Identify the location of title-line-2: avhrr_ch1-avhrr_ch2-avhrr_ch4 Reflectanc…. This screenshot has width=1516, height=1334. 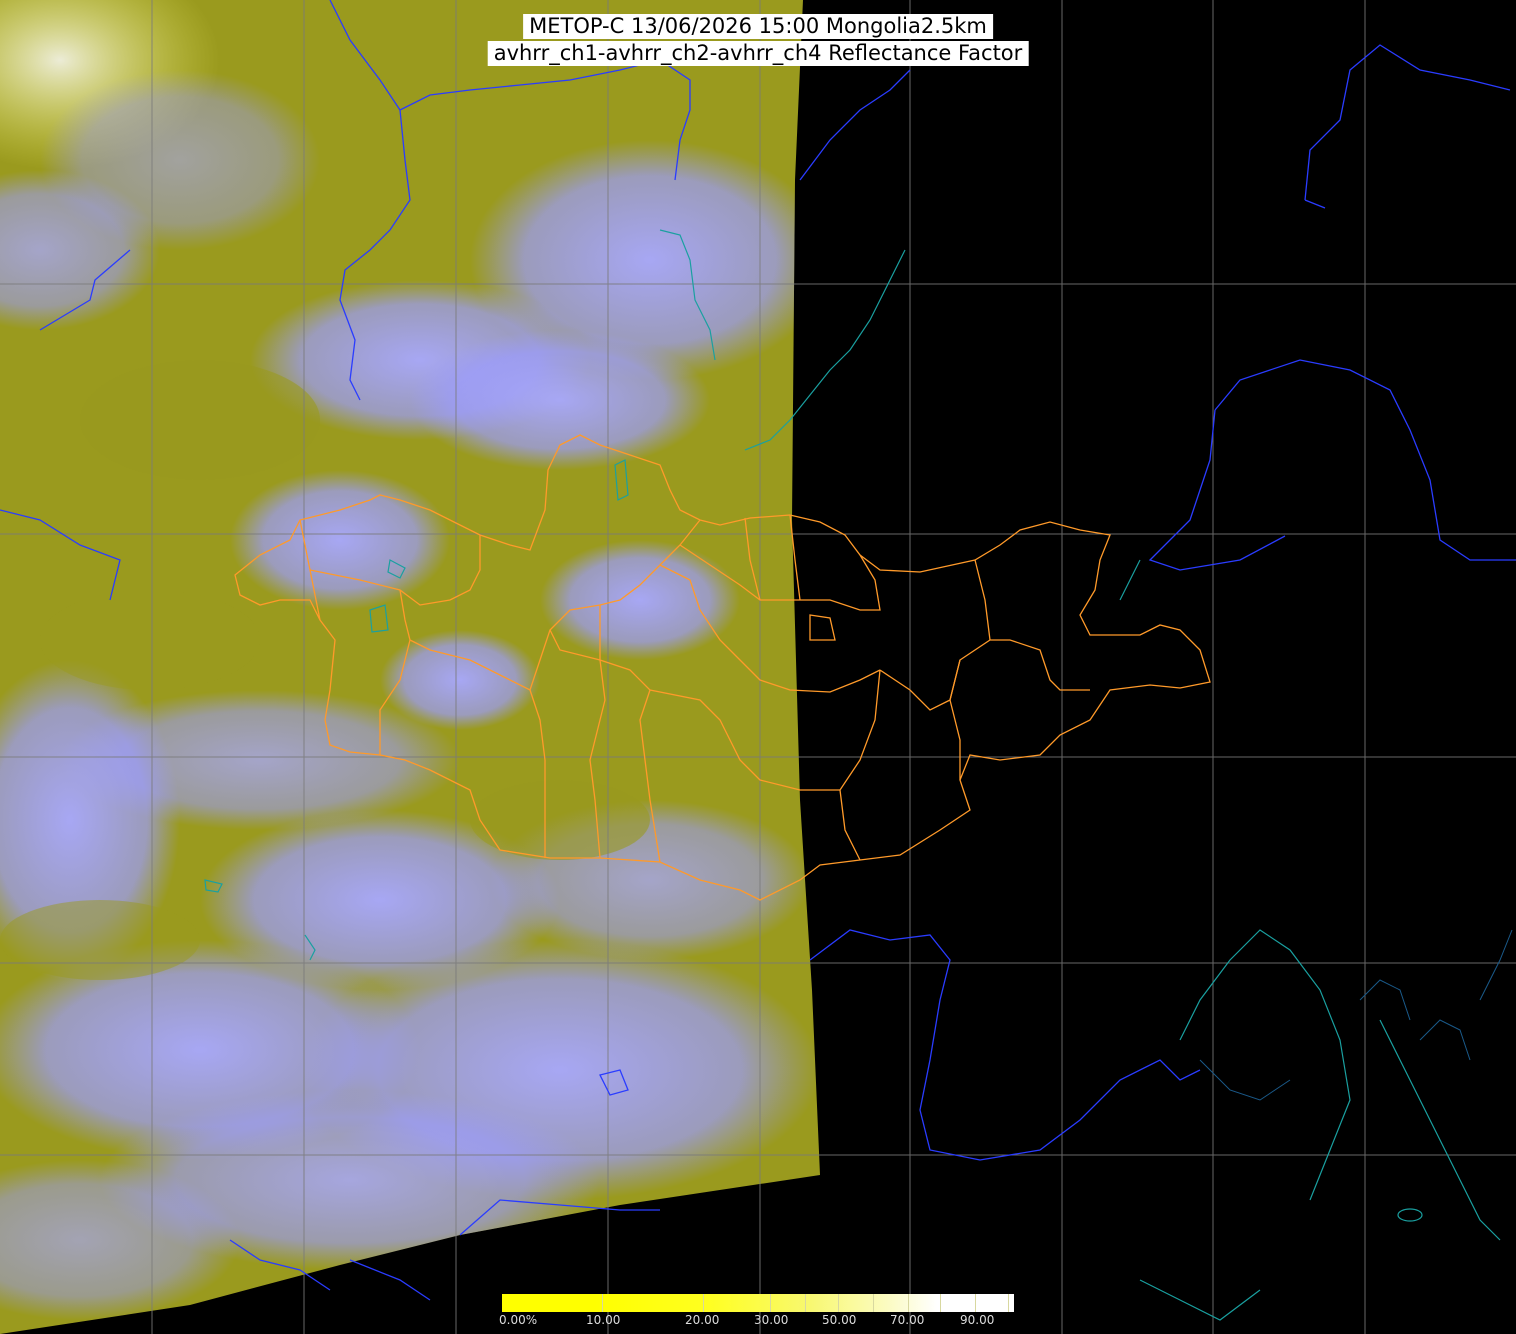
(758, 53).